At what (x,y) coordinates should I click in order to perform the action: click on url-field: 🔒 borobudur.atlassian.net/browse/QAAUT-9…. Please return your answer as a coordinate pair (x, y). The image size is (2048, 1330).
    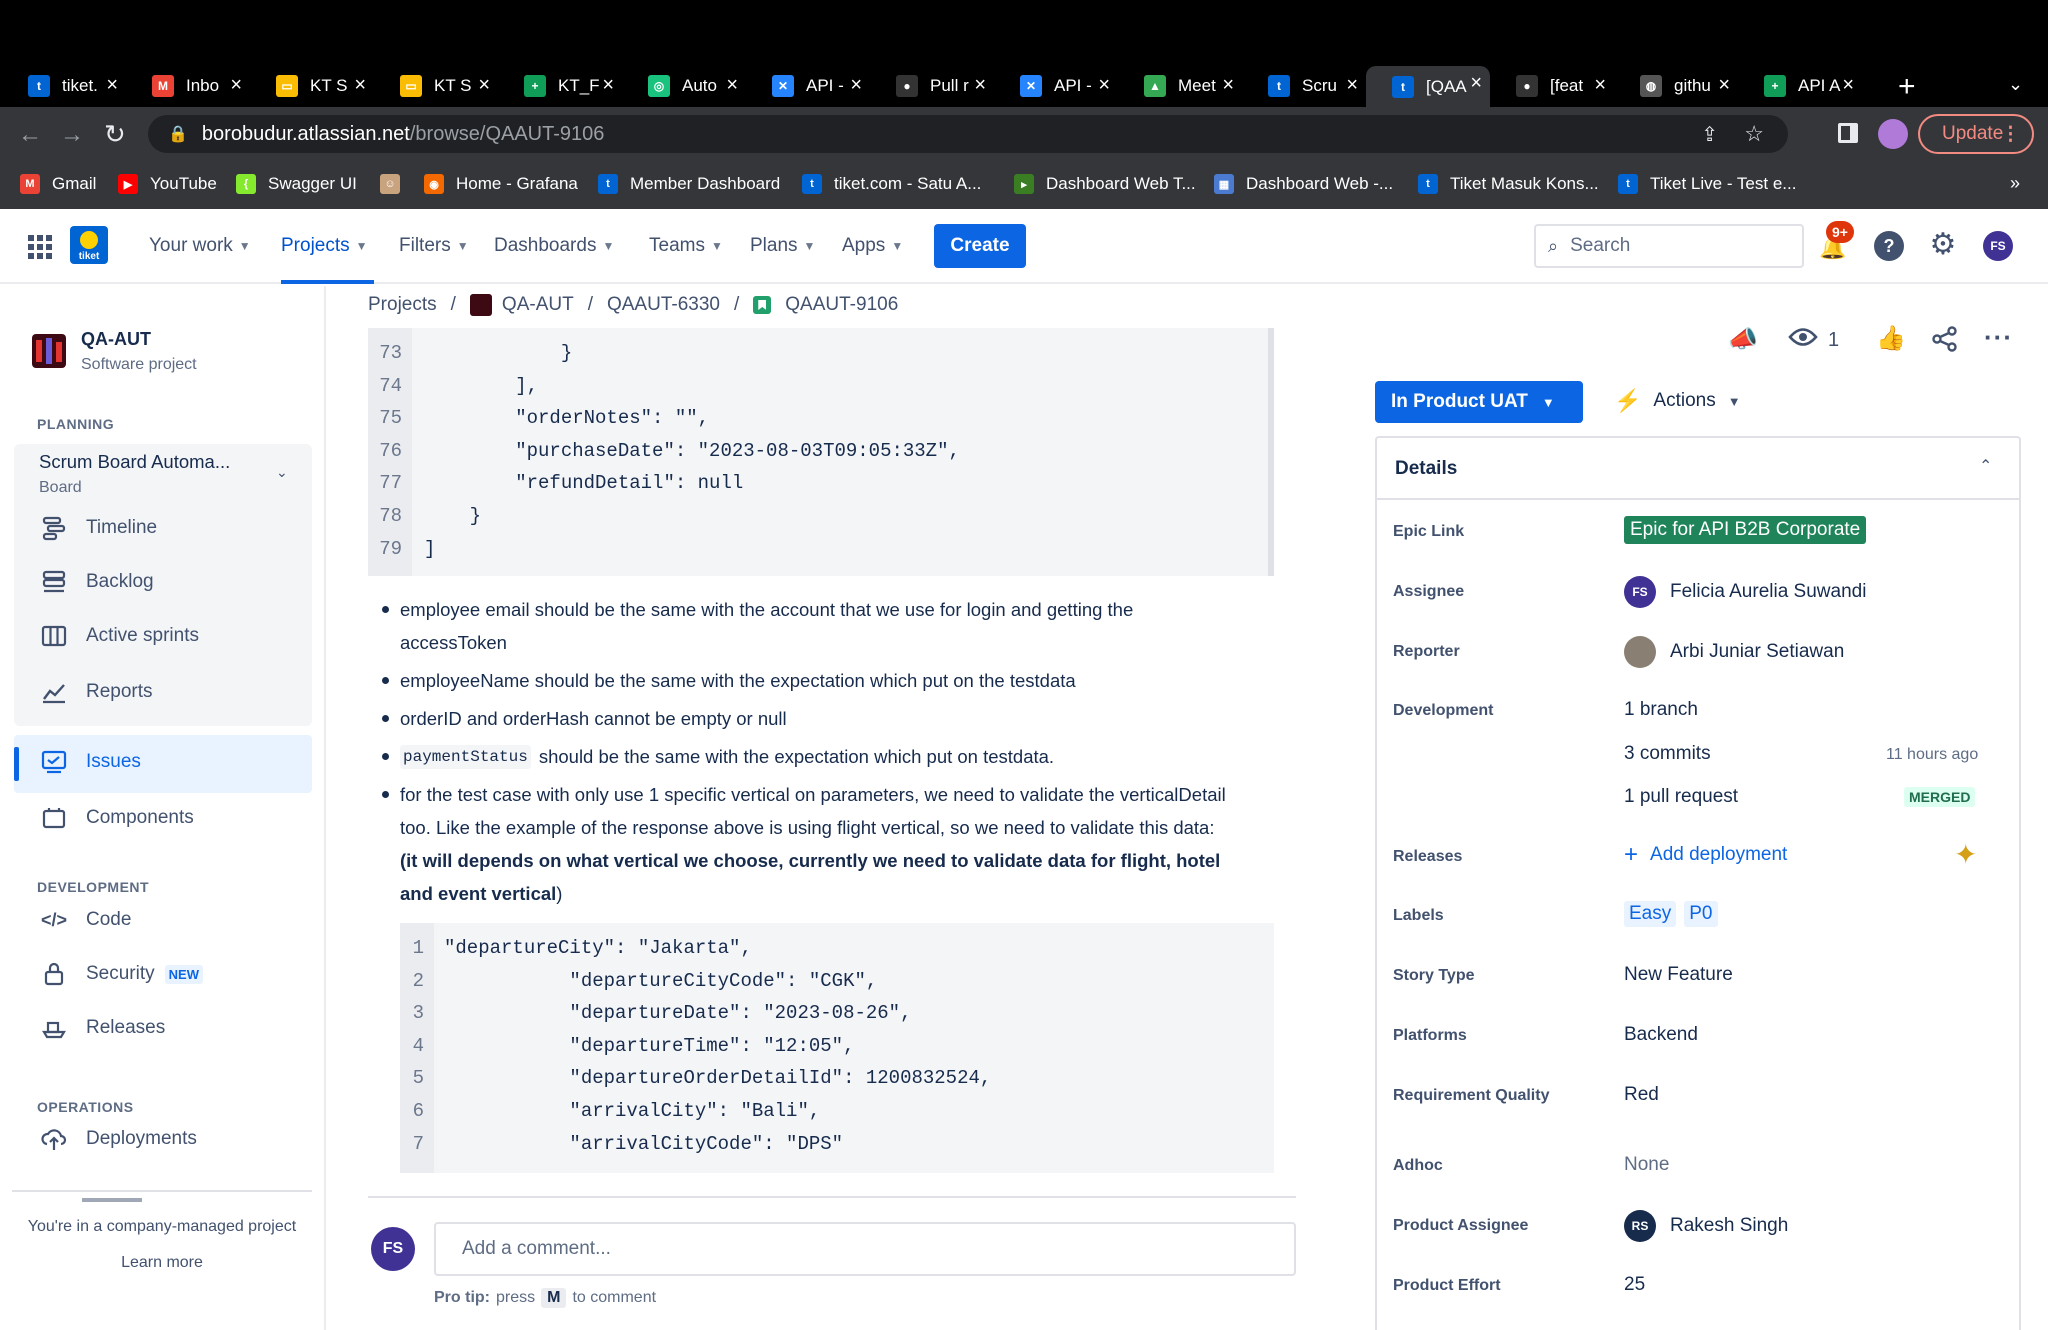
    Looking at the image, I should click on (968, 134).